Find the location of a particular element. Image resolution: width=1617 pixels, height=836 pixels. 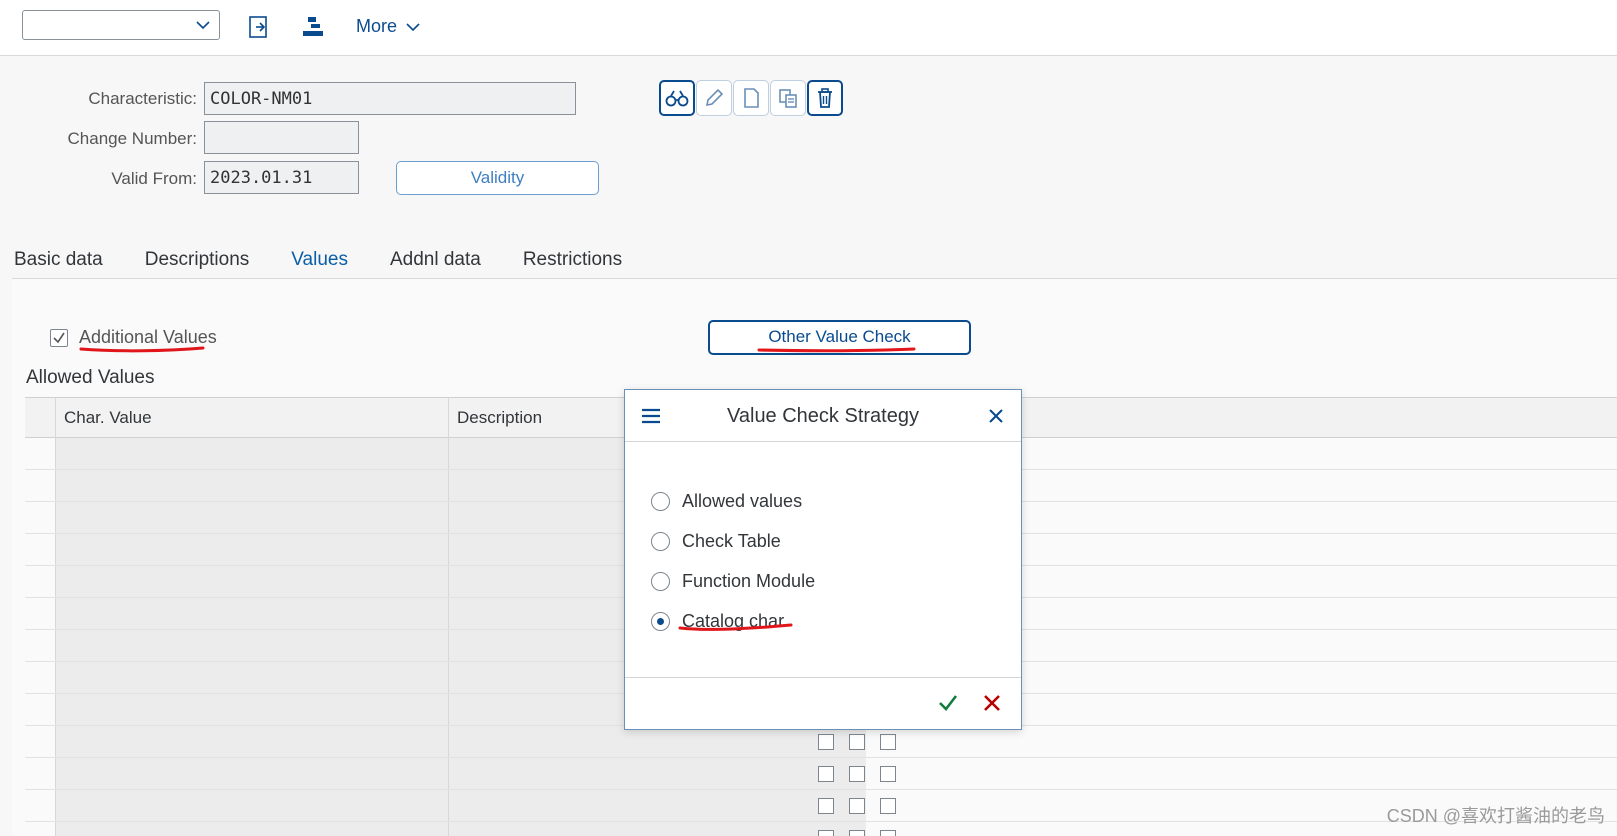

dialog-header: Value Check Strategy is located at coordinates (823, 416).